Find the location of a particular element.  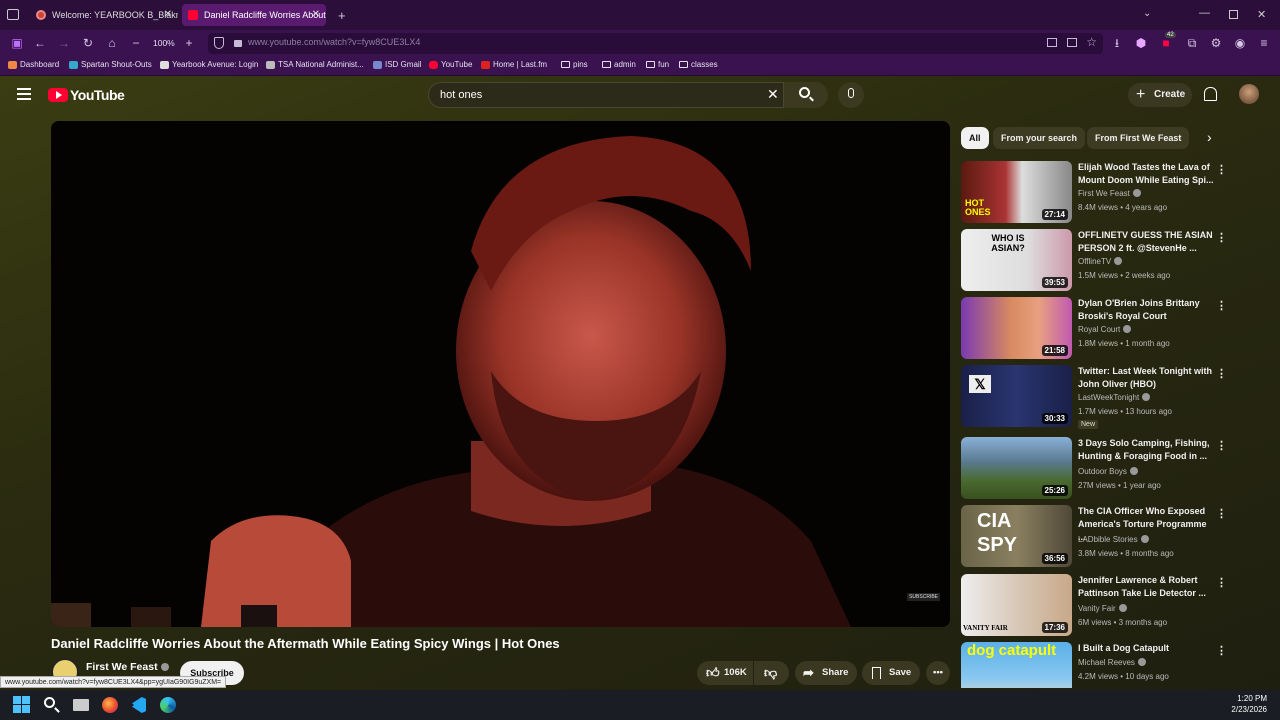

recommendation-channel: Outdoor Boys is located at coordinates (1108, 471).